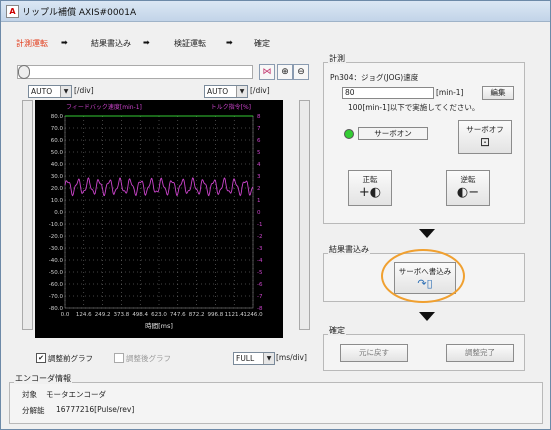 This screenshot has width=551, height=430. Describe the element at coordinates (301, 72) in the screenshot. I see `zoom-out-icon: ⊖` at that location.